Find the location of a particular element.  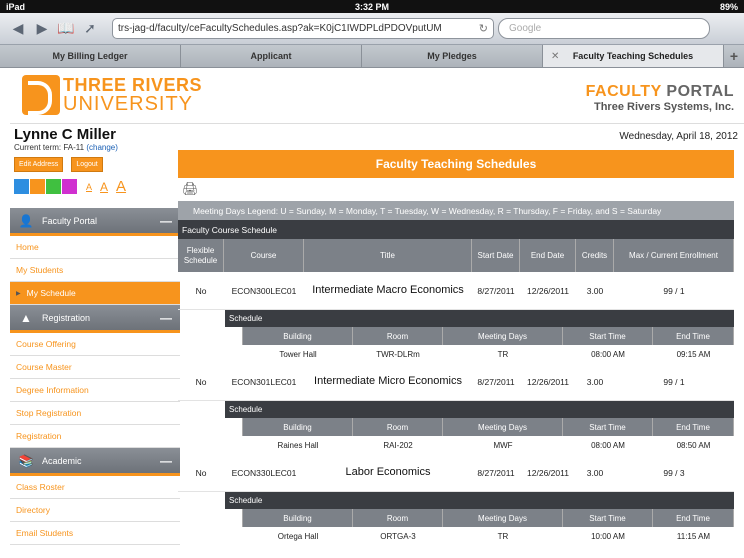

sidebar-item-course-master: Course Master is located at coordinates (95, 367).